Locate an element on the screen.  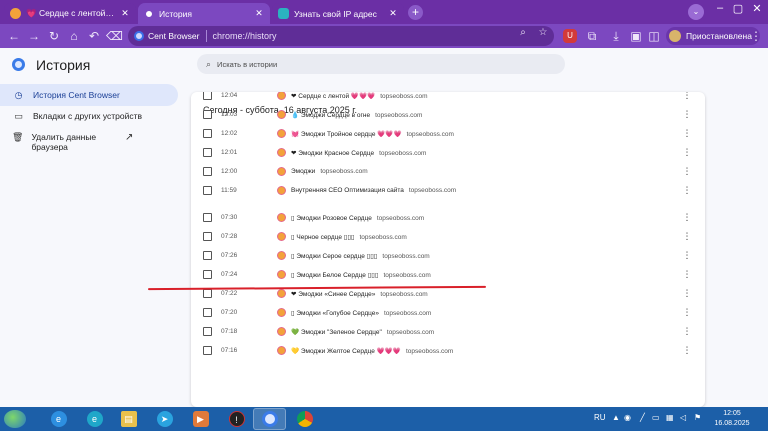
new-tab-button: + is located at coordinates (415, 12).